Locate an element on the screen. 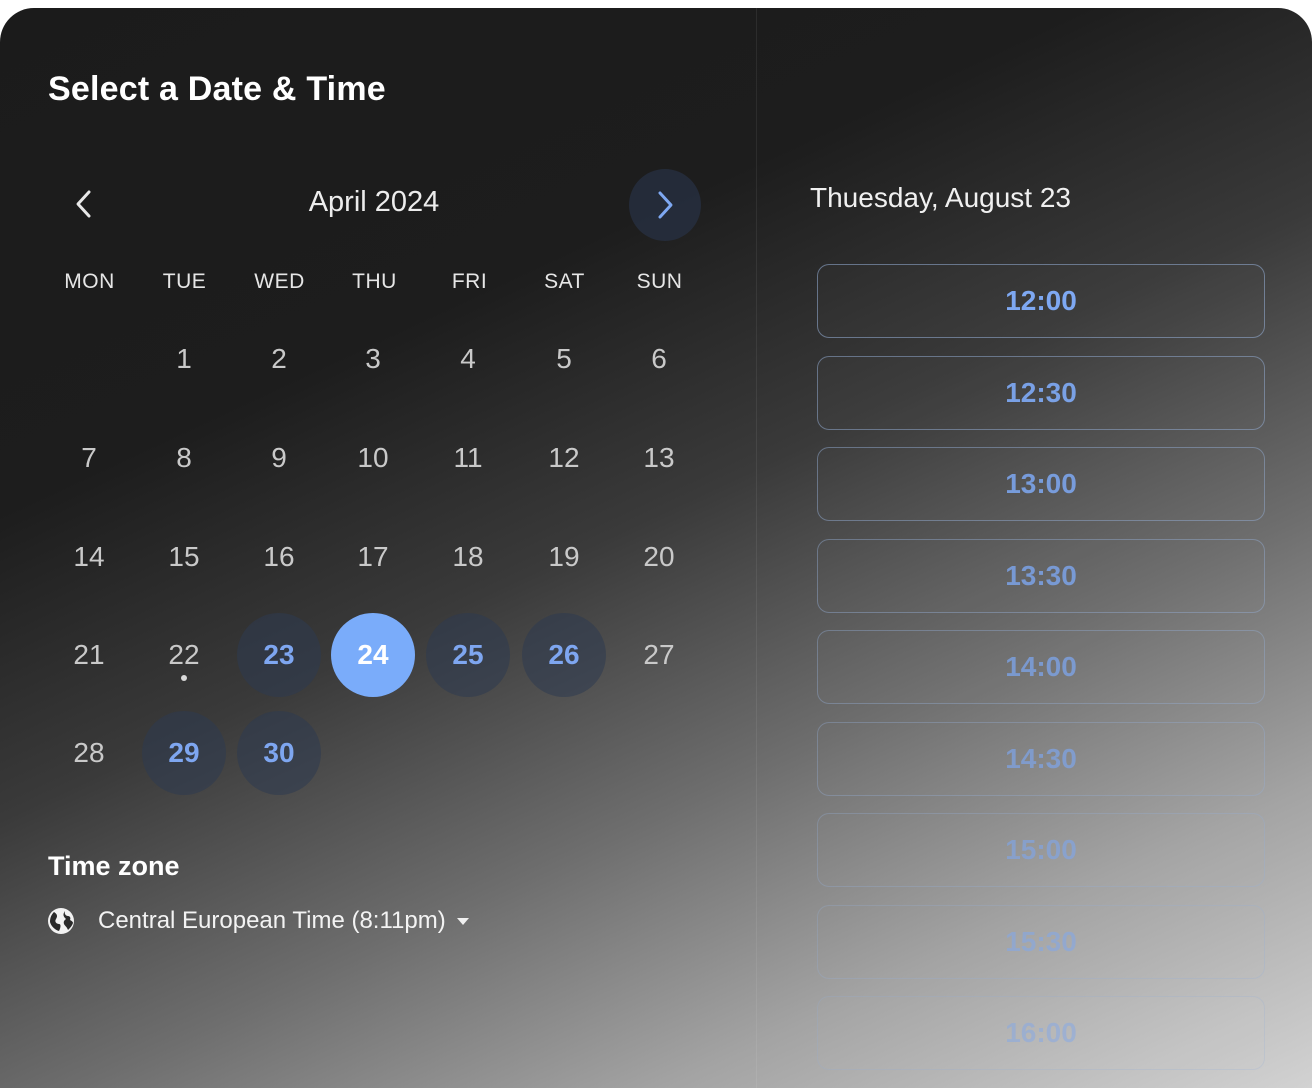 Image resolution: width=1312 pixels, height=1088 pixels. today-indicator is located at coordinates (184, 678).